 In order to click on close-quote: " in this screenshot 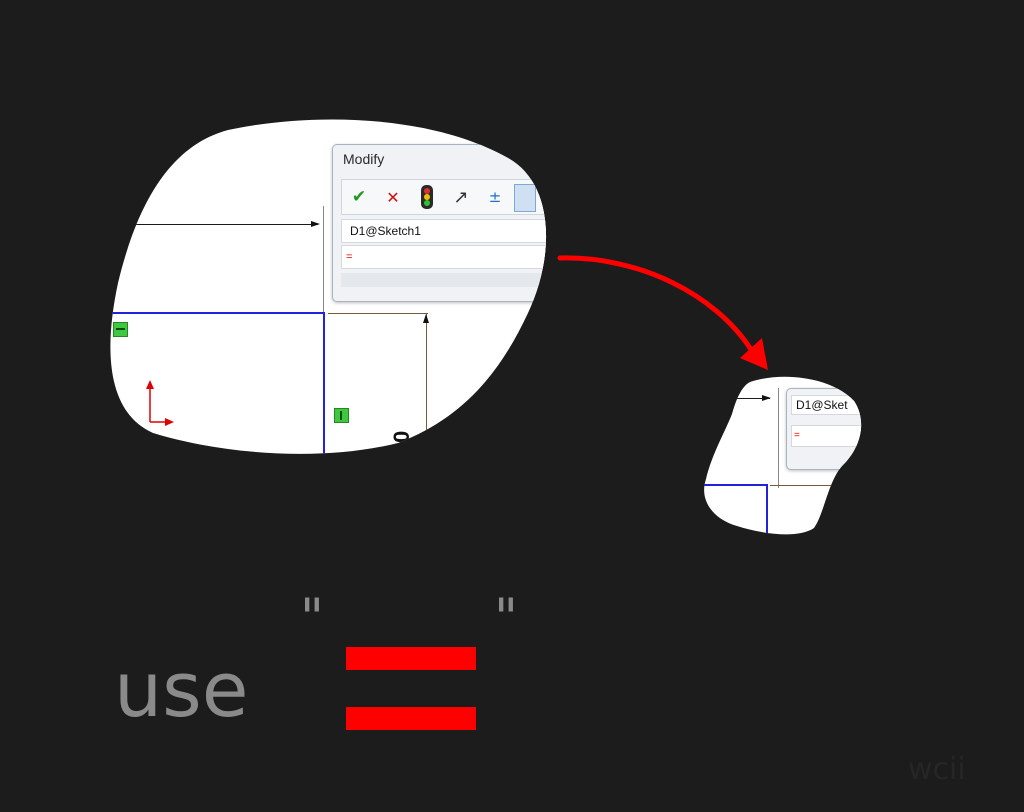, I will do `click(506, 618)`.